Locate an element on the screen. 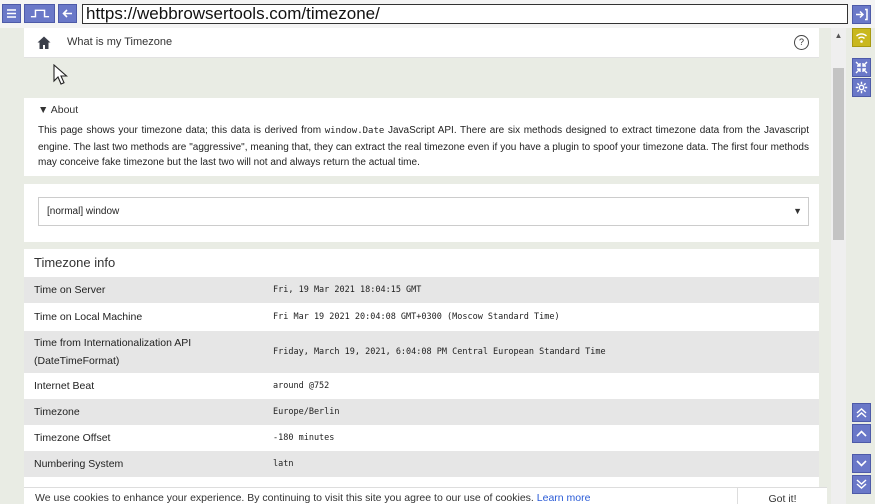 The image size is (875, 504). row-value: Fri, 19 Mar 2021 18:04:15 GMT is located at coordinates (347, 290).